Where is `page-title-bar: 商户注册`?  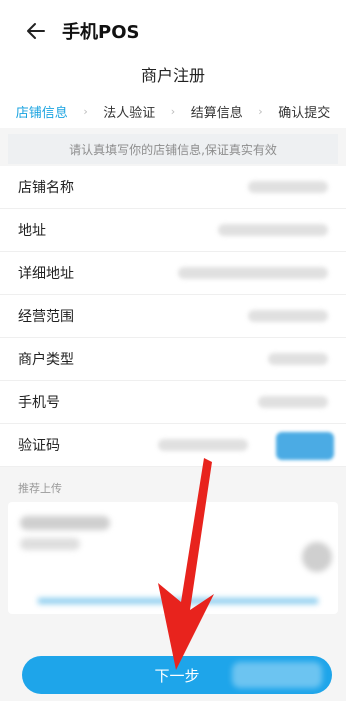
page-title-bar: 商户注册 is located at coordinates (173, 74).